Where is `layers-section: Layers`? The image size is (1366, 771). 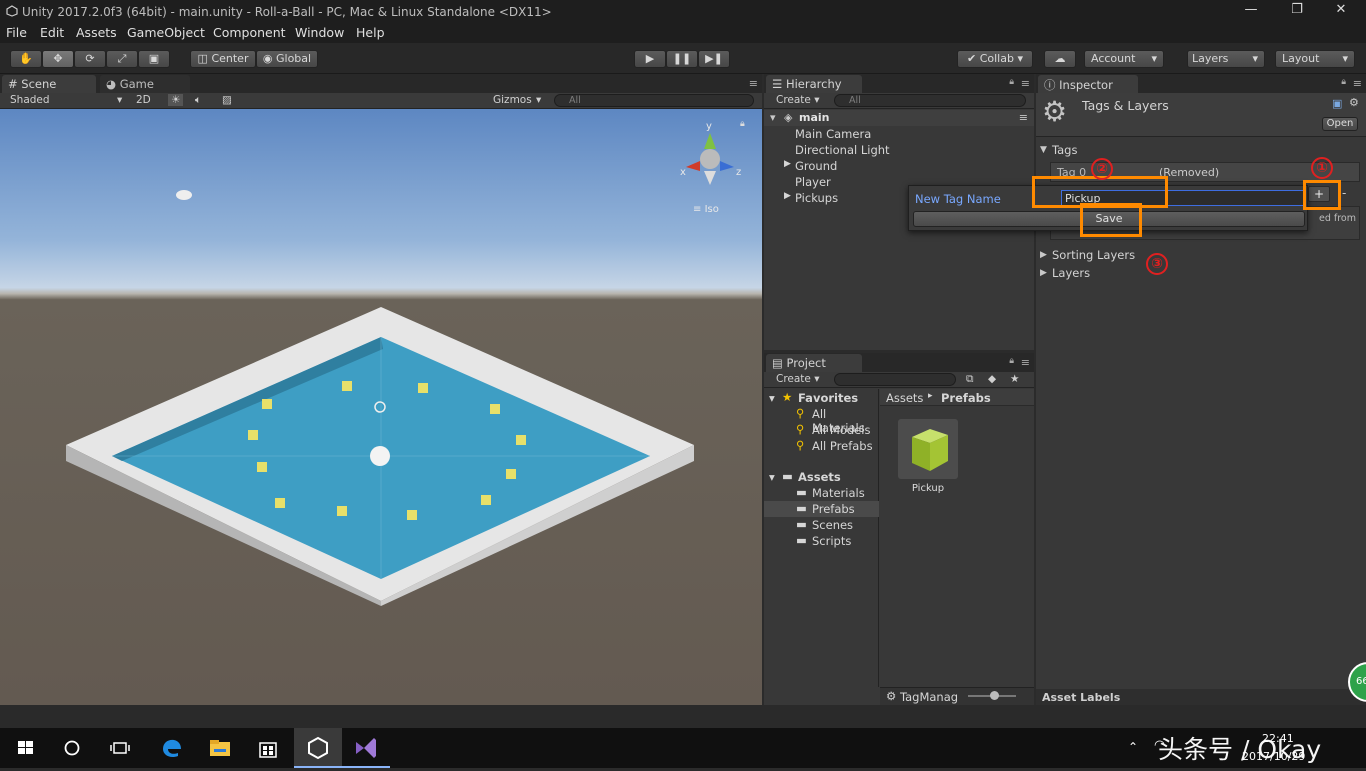 layers-section: Layers is located at coordinates (1071, 273).